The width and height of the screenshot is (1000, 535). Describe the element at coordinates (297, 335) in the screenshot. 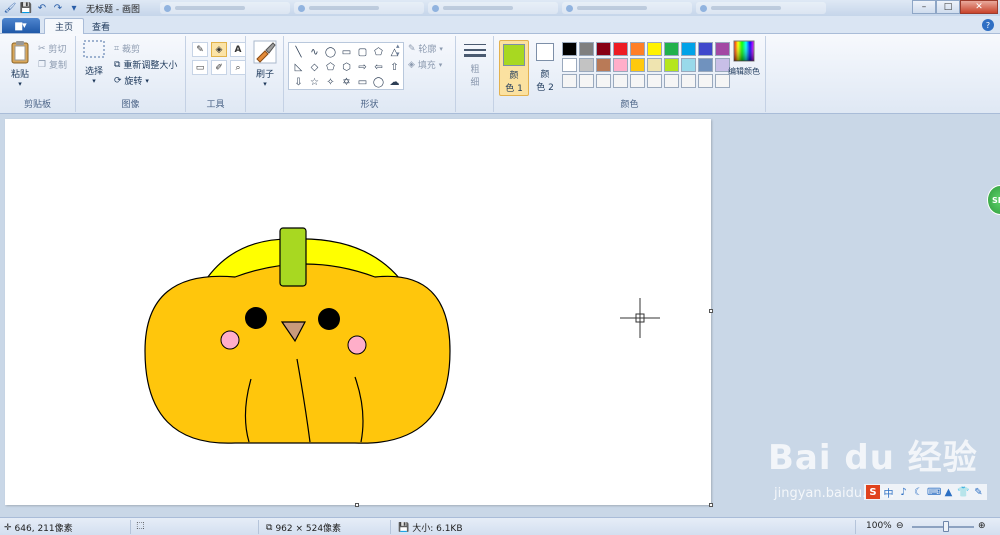

I see `pumpkin-drawing` at that location.